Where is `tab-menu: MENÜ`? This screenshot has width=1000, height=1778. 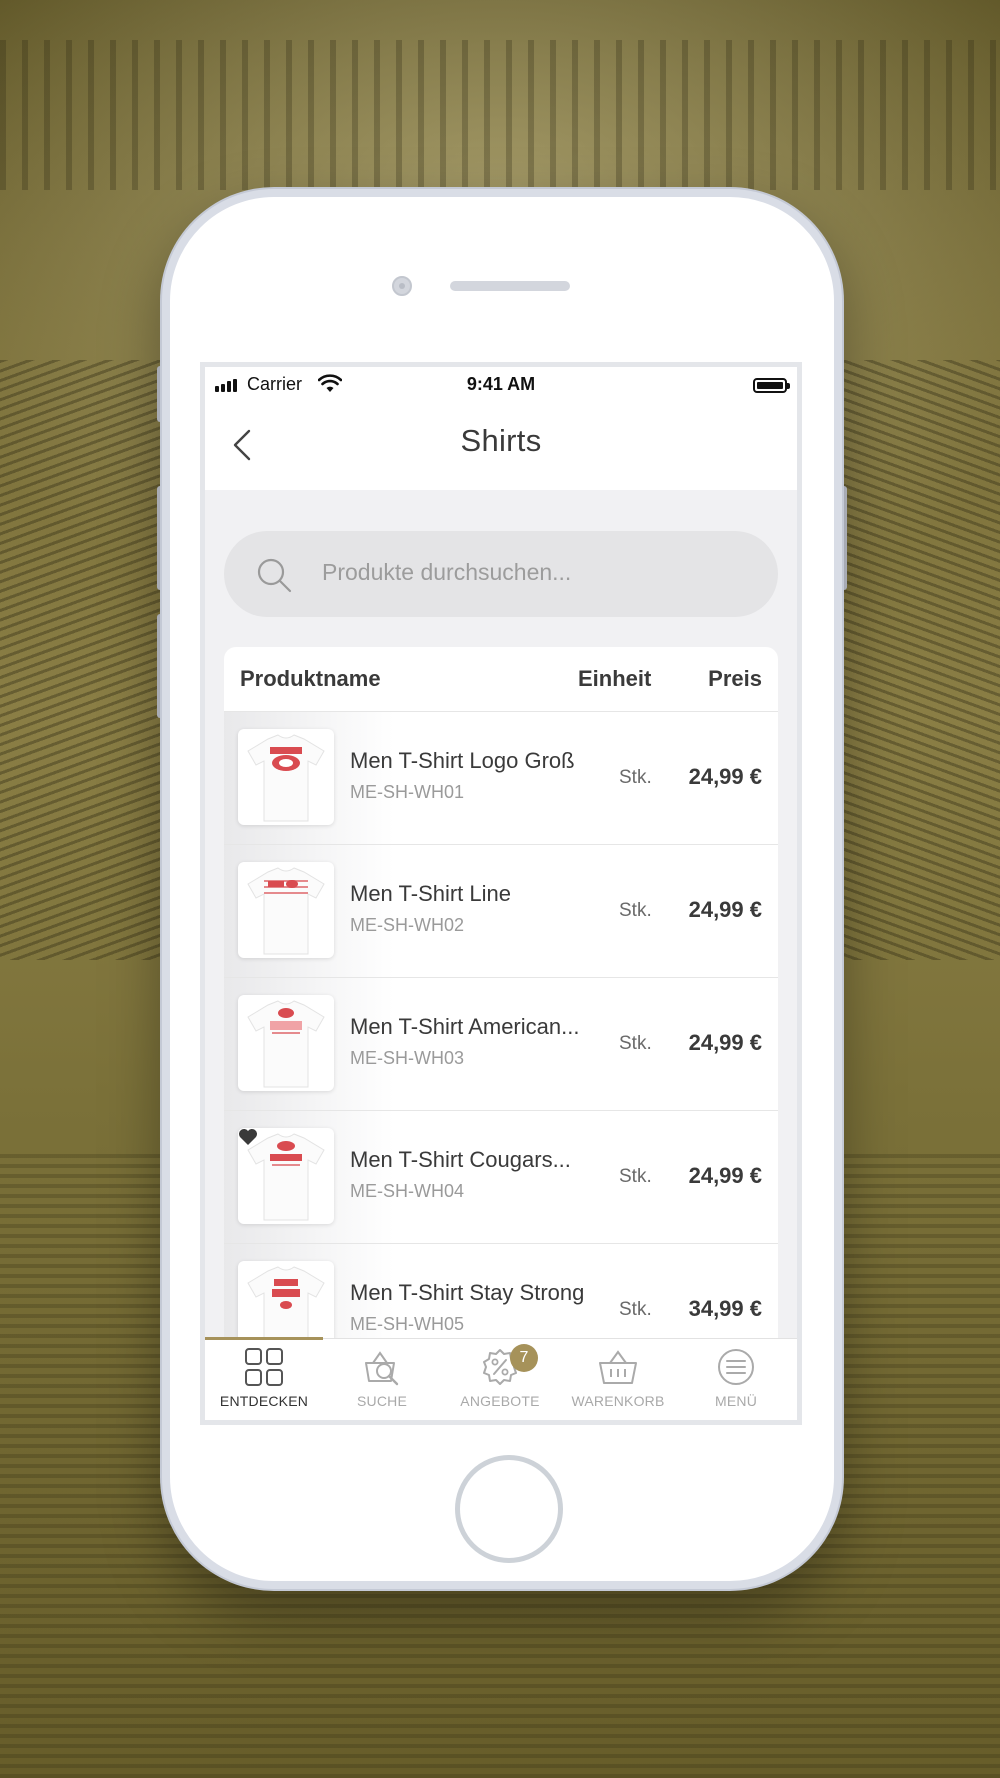
tab-menu: MENÜ is located at coordinates (736, 1379).